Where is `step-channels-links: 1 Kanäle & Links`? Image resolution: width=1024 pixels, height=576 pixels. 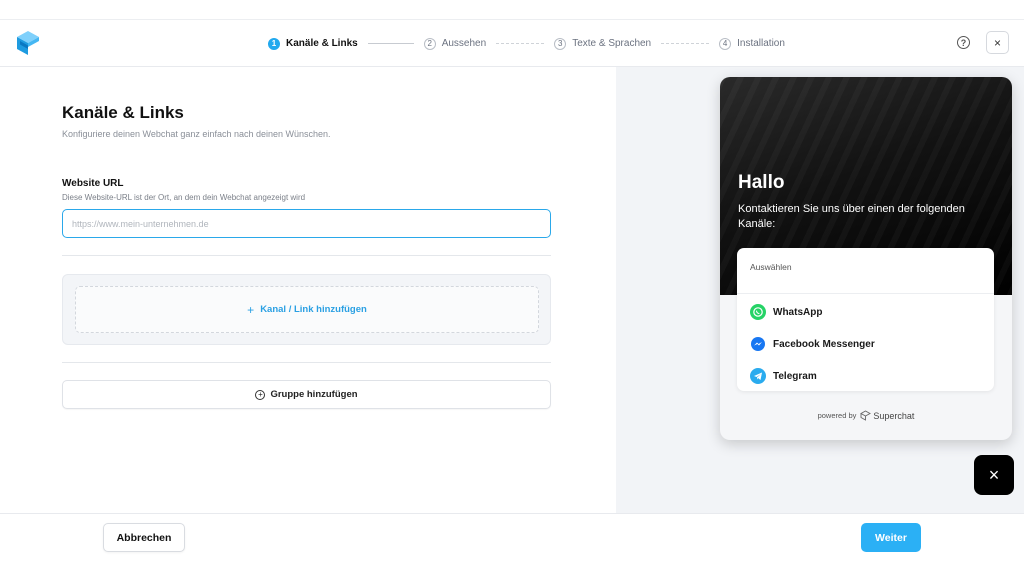 step-channels-links: 1 Kanäle & Links is located at coordinates (313, 43).